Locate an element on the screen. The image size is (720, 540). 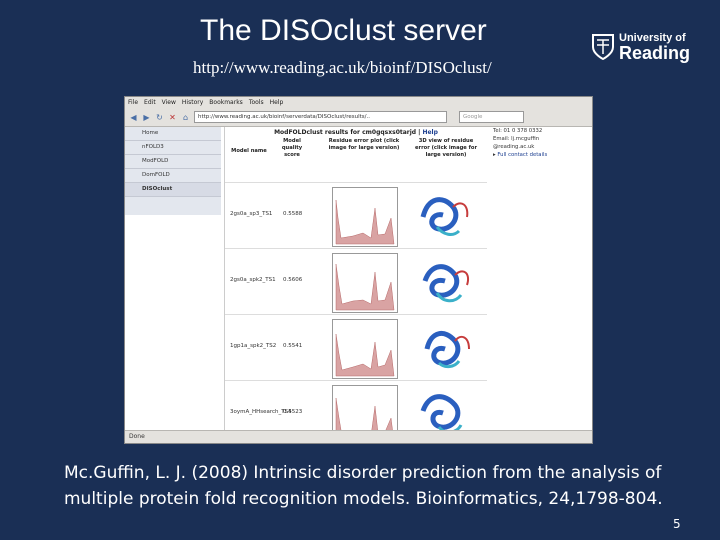
col-header-score: Model quality score is located at coordinates (292, 148).